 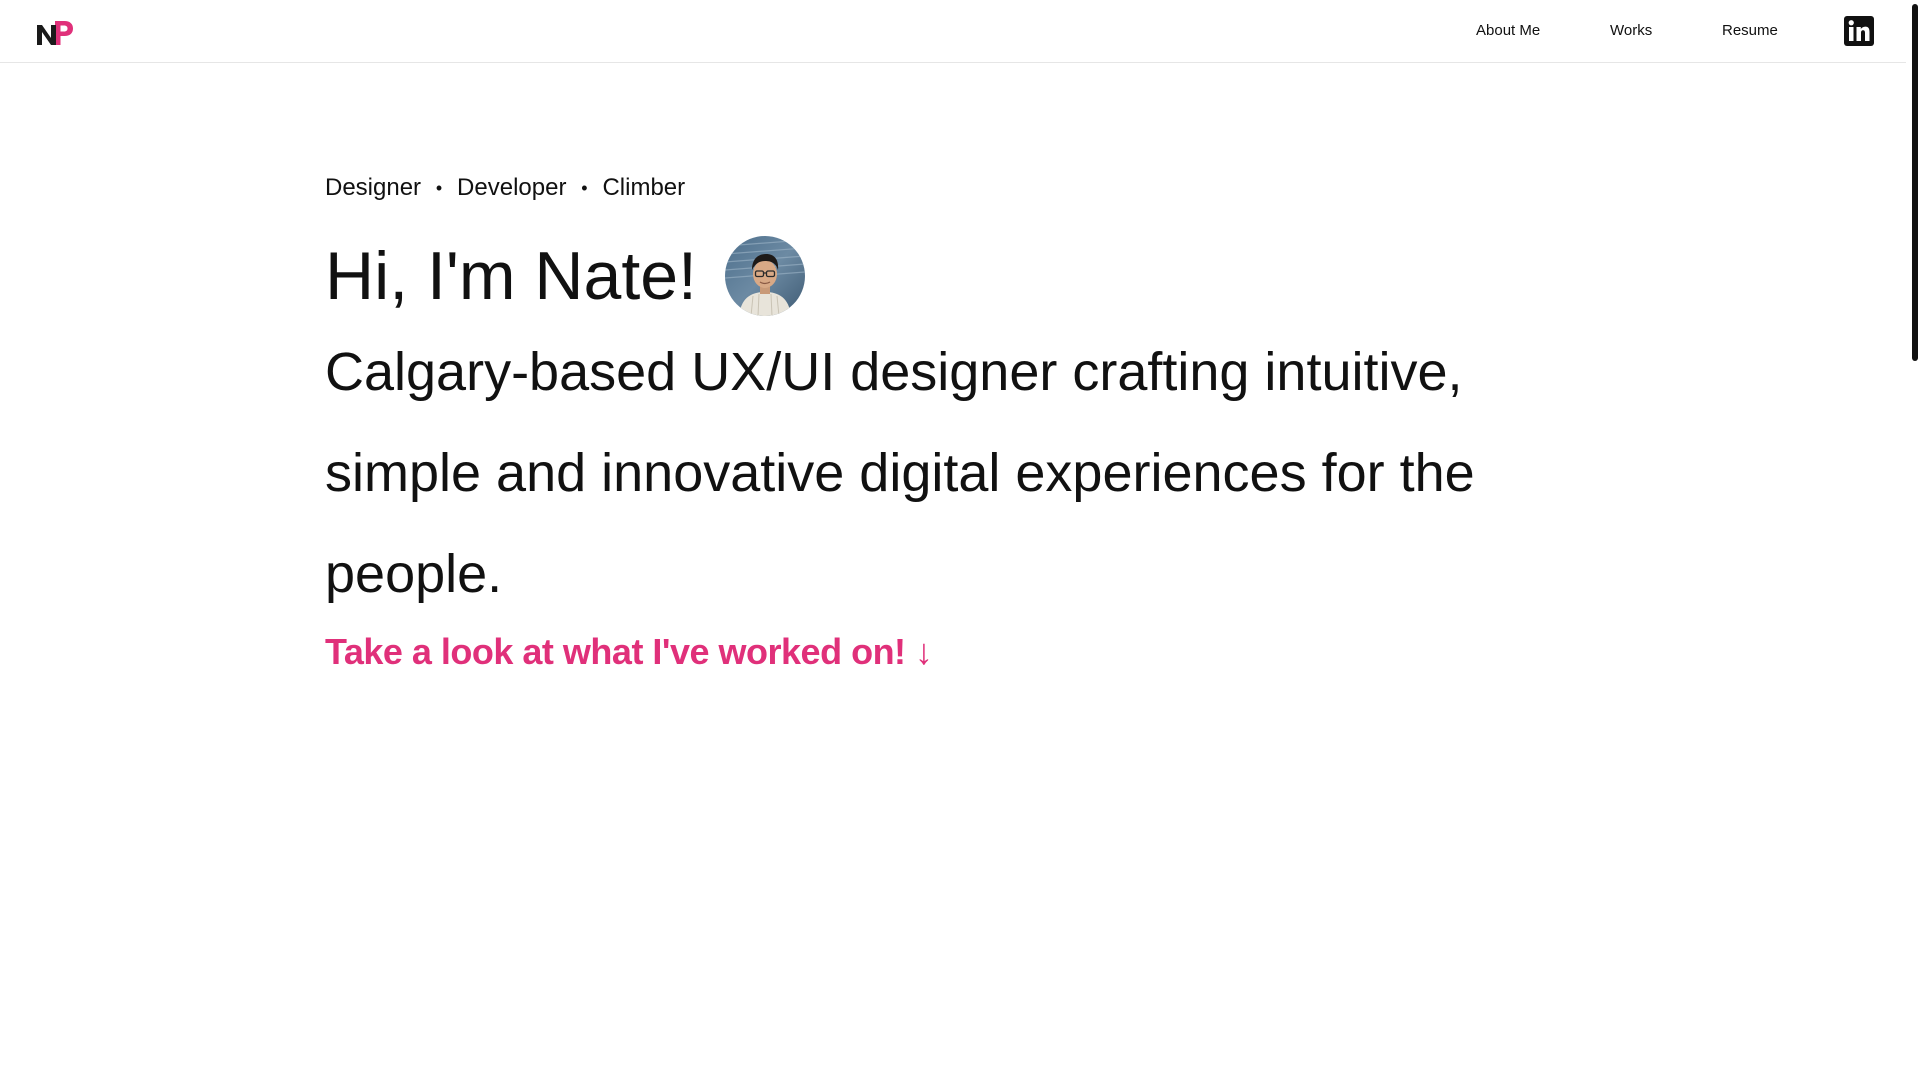 I want to click on profile-photo-icon, so click(x=764, y=276).